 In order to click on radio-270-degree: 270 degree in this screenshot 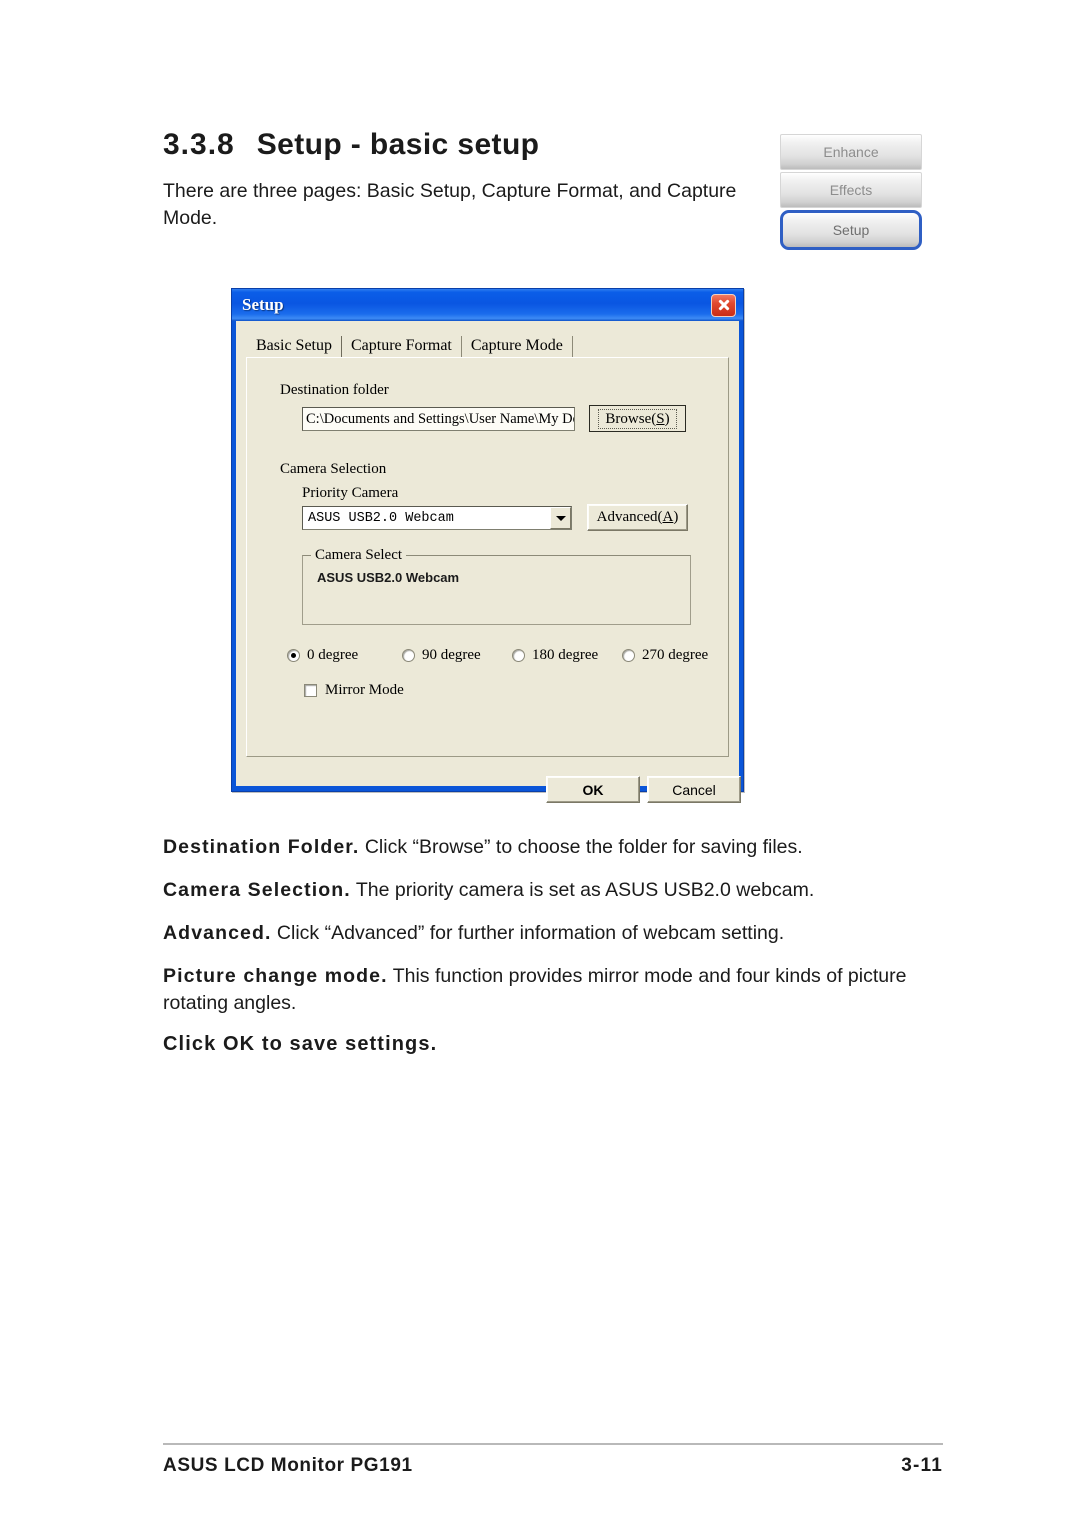, I will do `click(665, 655)`.